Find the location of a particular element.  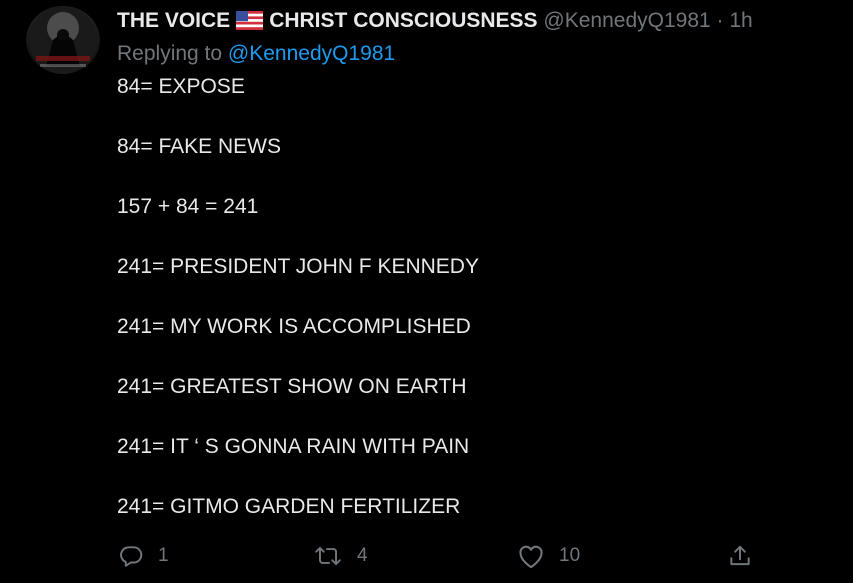

retweet-button: 4 is located at coordinates (340, 556).